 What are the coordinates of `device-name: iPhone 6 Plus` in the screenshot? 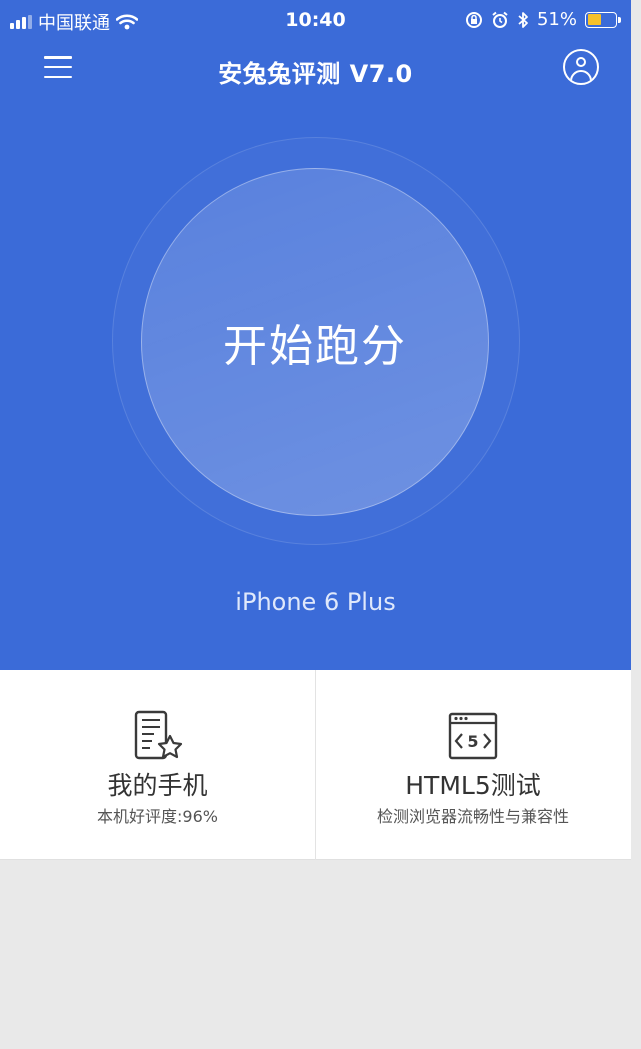 It's located at (315, 602).